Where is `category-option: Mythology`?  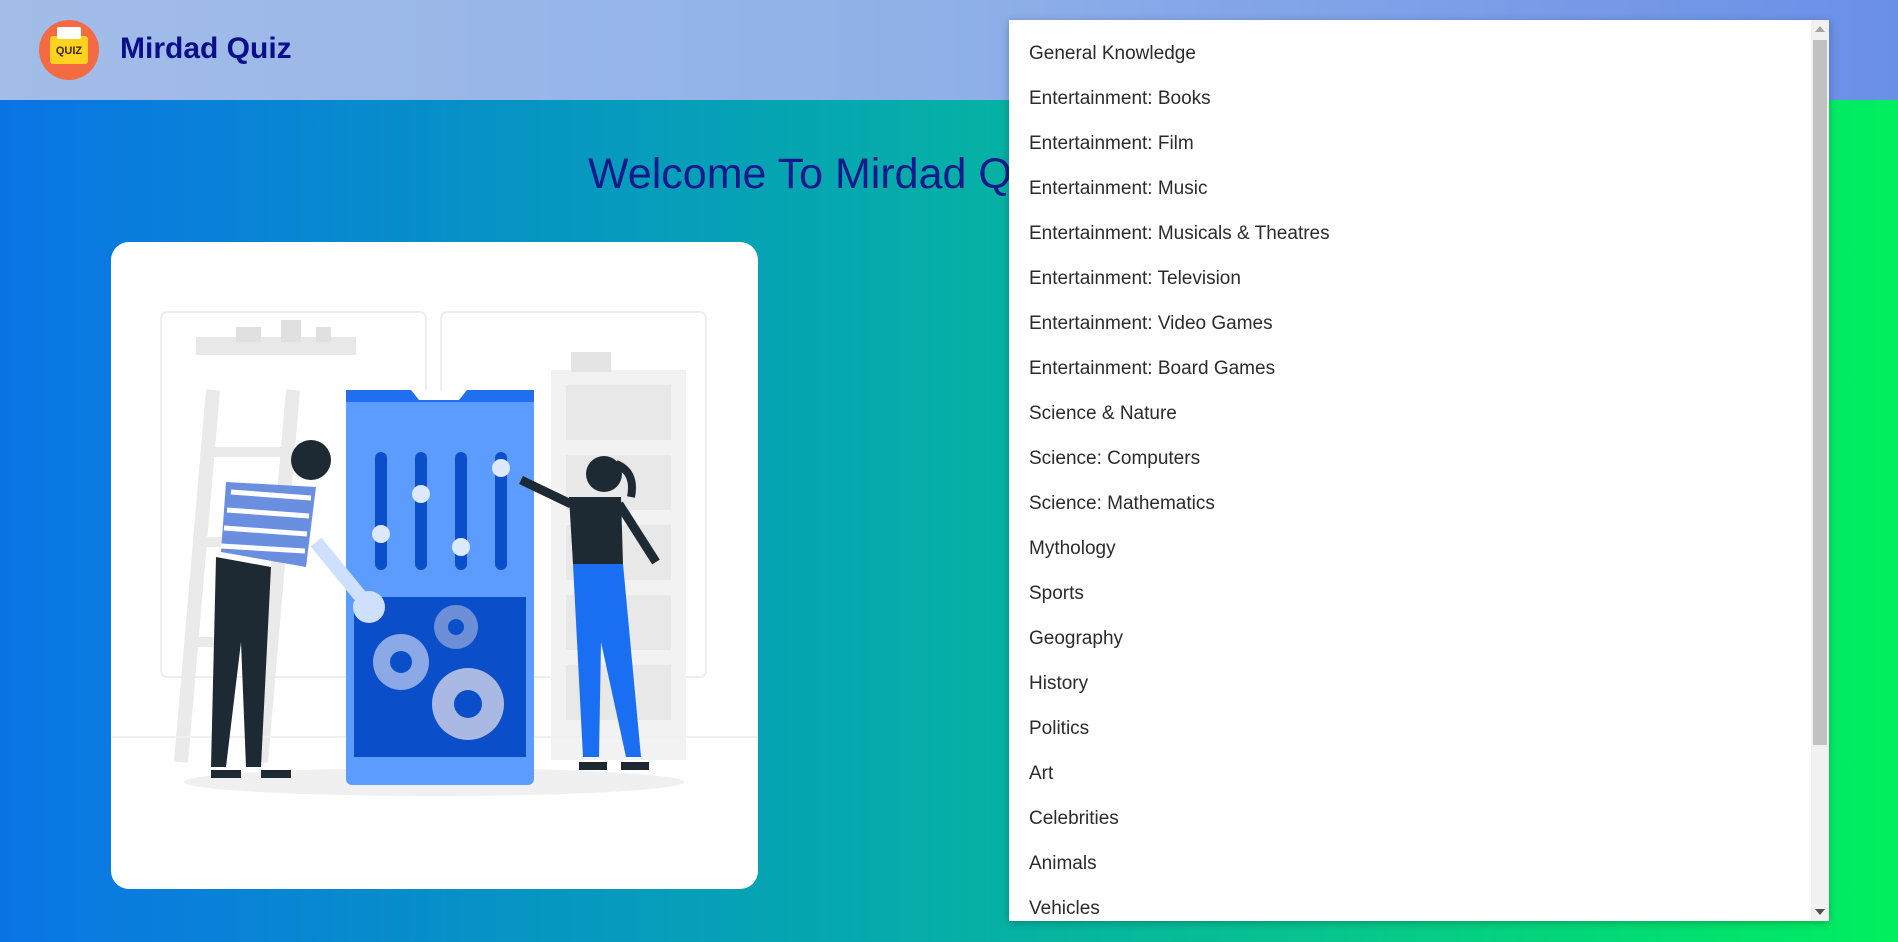
category-option: Mythology is located at coordinates (1072, 549).